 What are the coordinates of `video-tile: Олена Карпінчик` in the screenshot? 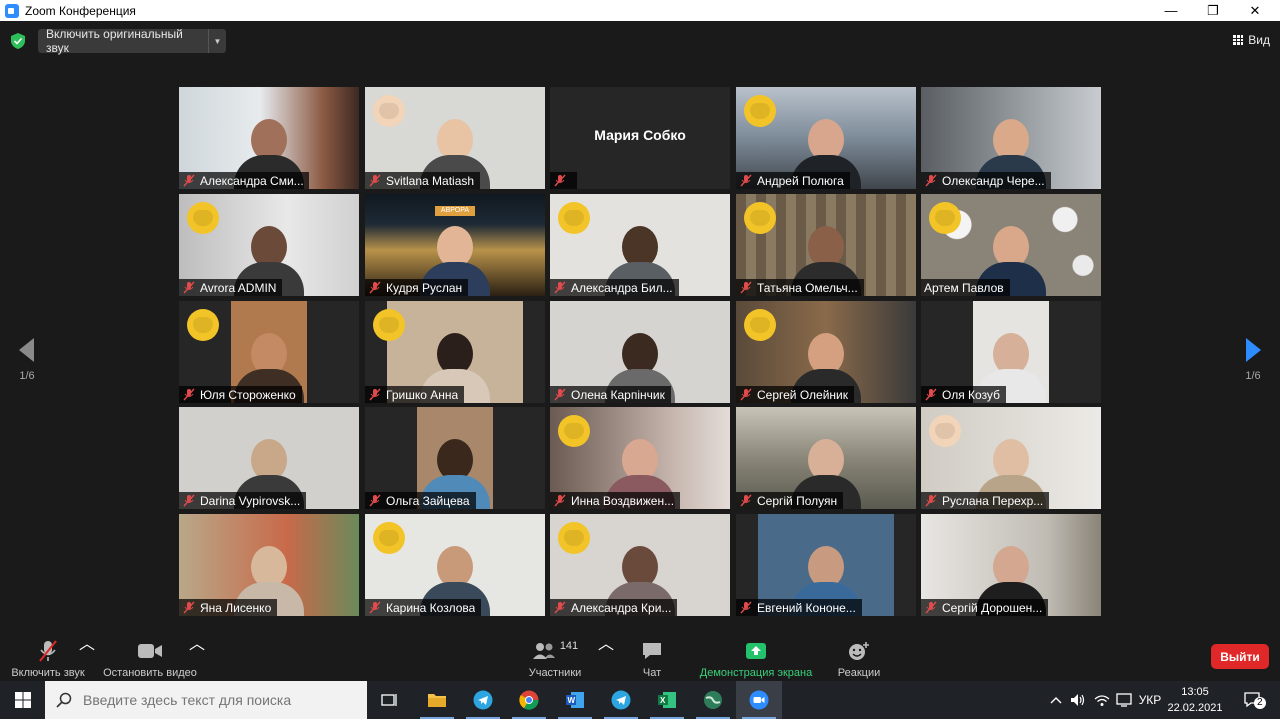 It's located at (640, 352).